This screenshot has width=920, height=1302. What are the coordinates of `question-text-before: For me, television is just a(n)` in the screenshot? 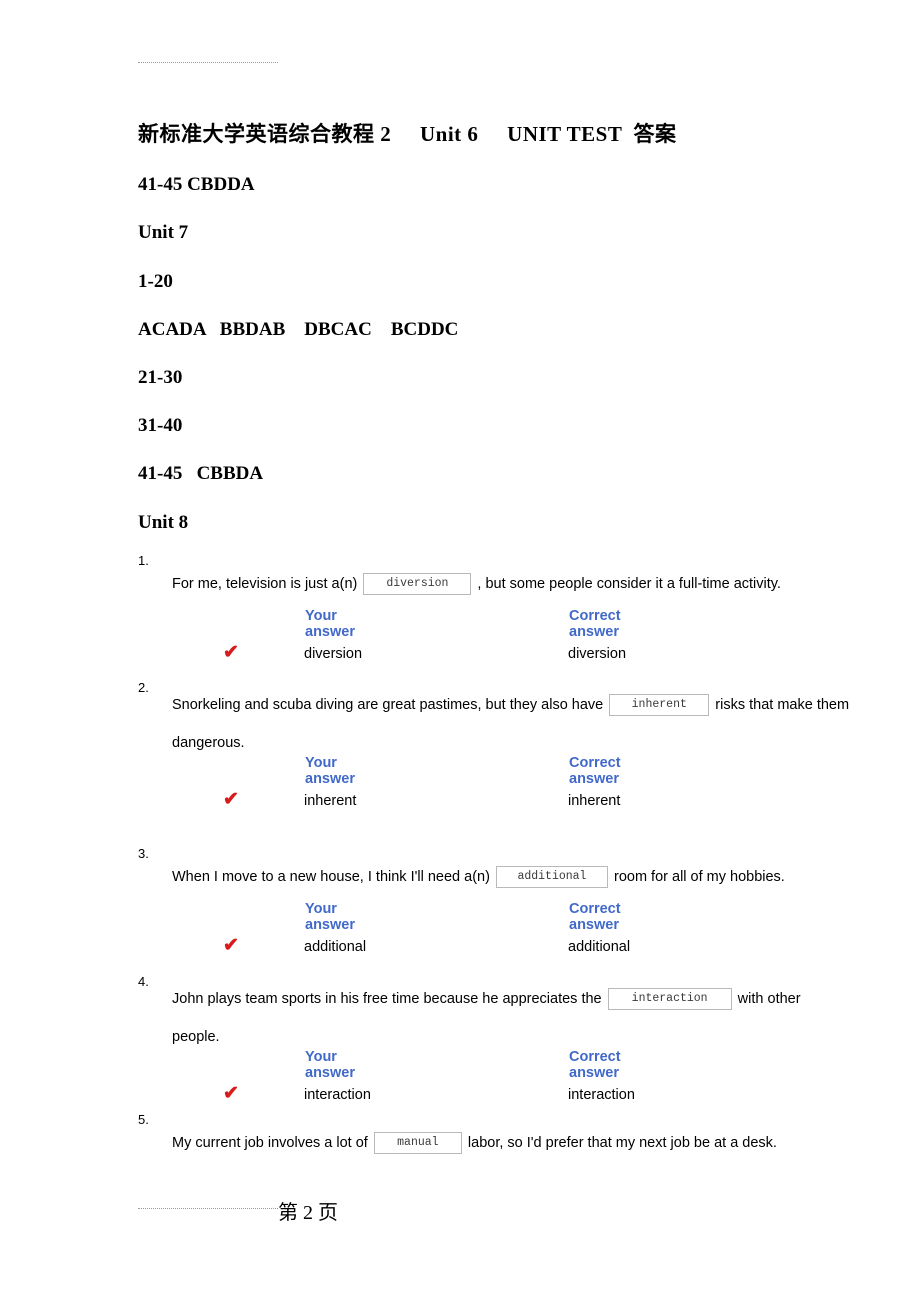 It's located at (265, 584).